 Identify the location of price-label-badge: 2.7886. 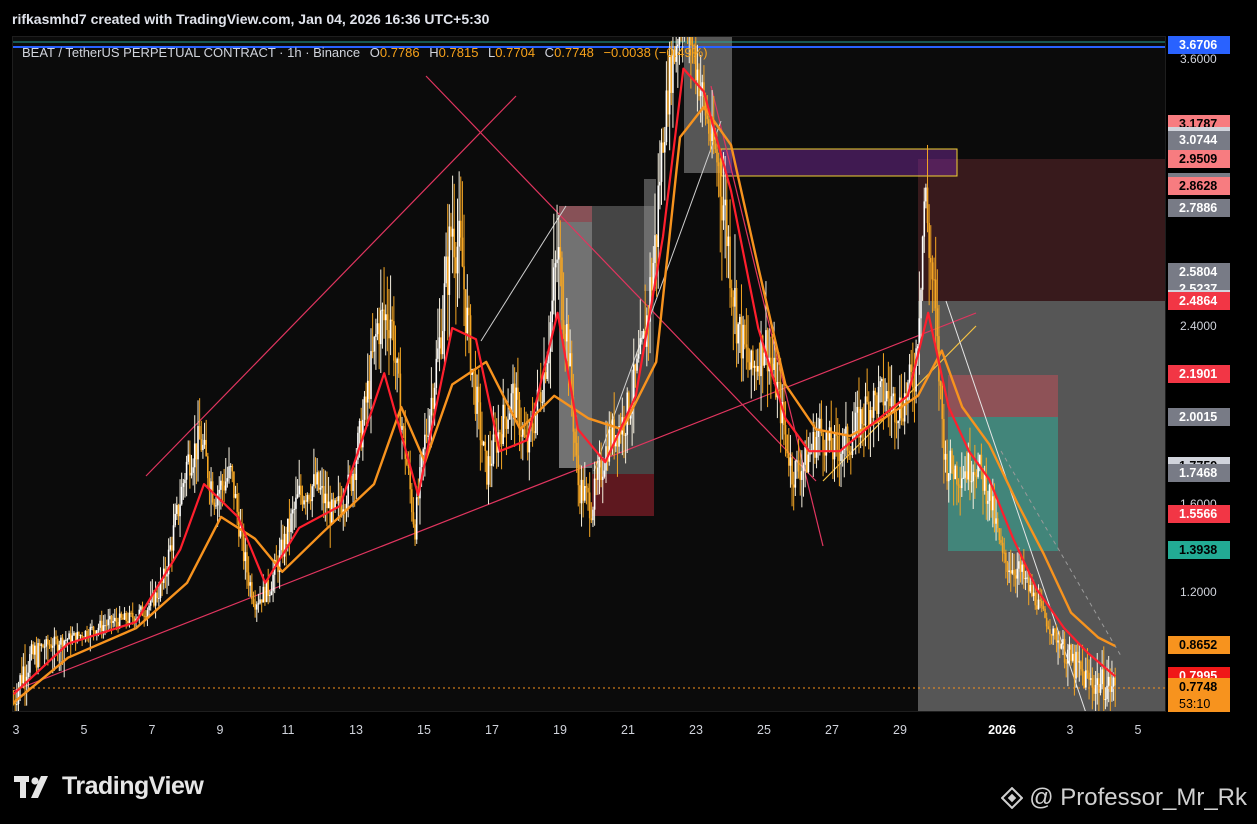
(1199, 208).